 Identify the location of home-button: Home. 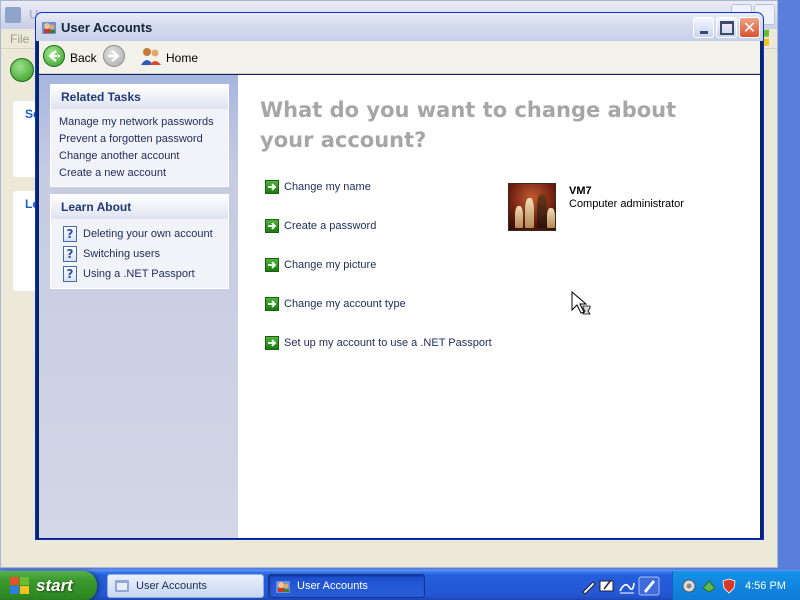
(182, 58).